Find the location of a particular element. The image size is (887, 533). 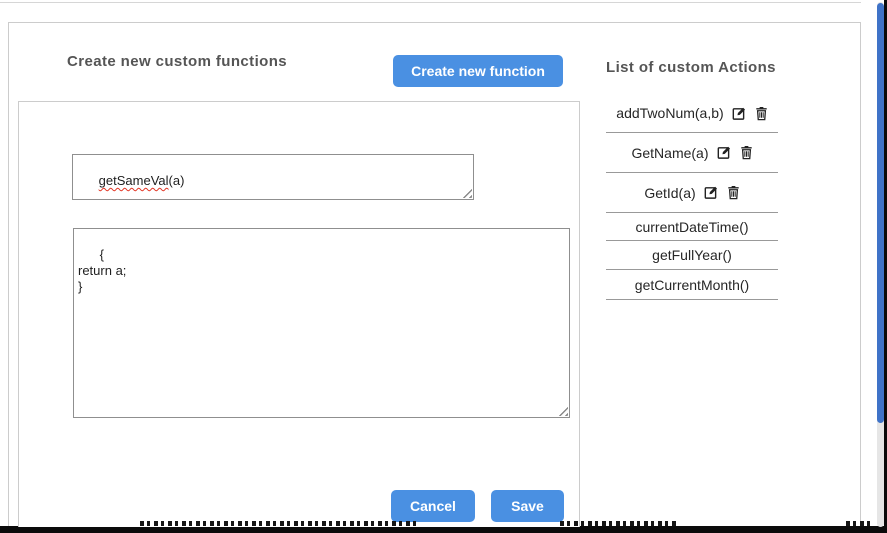

function-name-args: (a) is located at coordinates (176, 180).